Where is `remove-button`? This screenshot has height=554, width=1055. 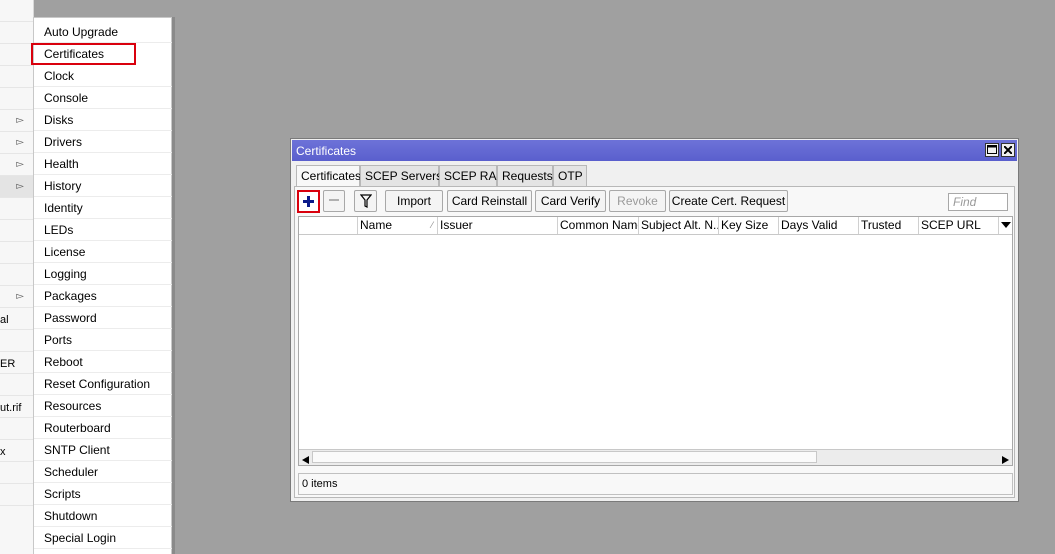 remove-button is located at coordinates (334, 201).